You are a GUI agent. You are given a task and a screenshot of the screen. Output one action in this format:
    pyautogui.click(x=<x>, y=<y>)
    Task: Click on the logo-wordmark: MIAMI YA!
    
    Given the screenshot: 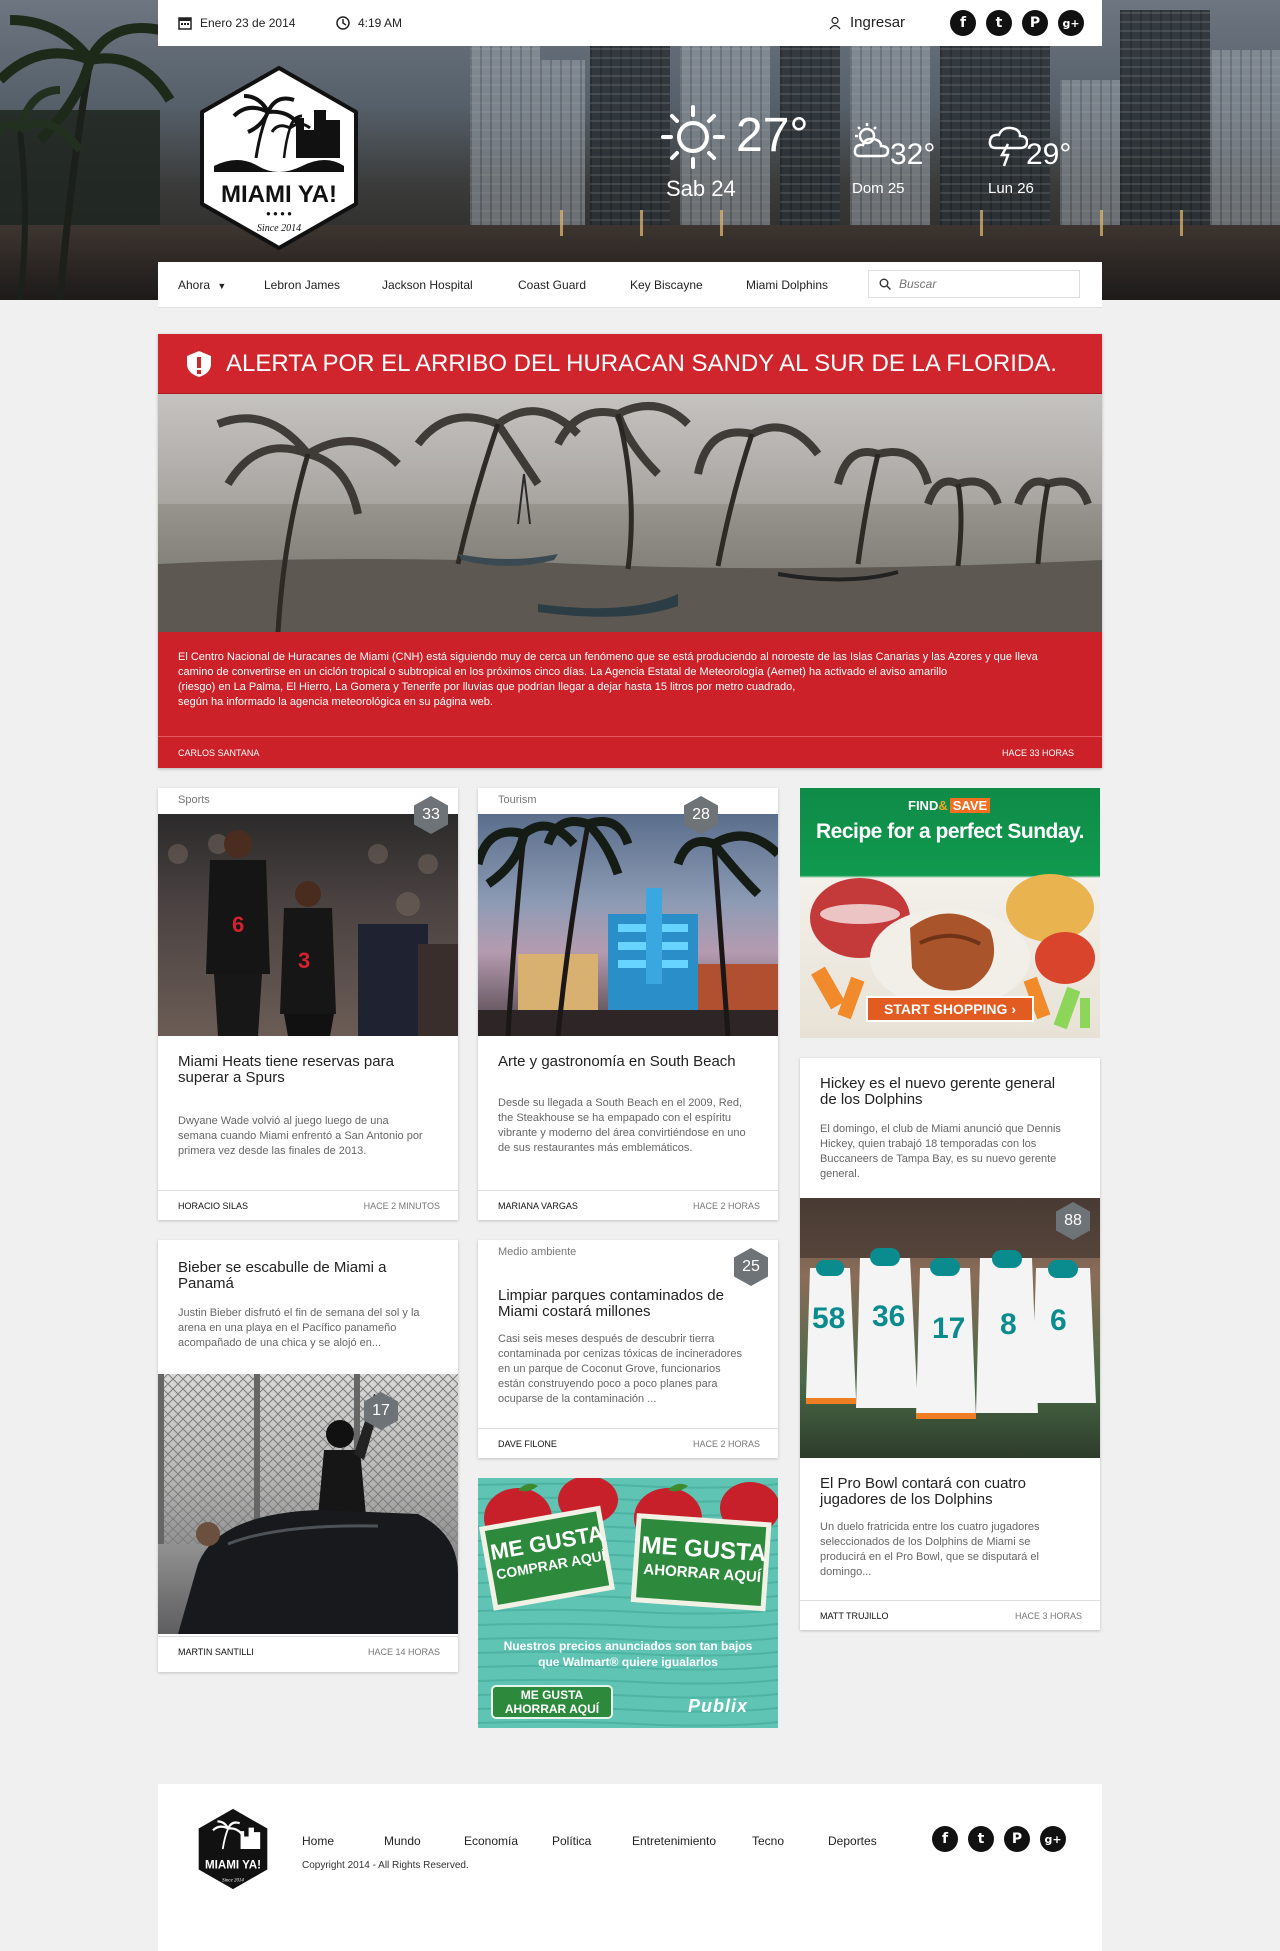 What is the action you would take?
    pyautogui.click(x=279, y=194)
    